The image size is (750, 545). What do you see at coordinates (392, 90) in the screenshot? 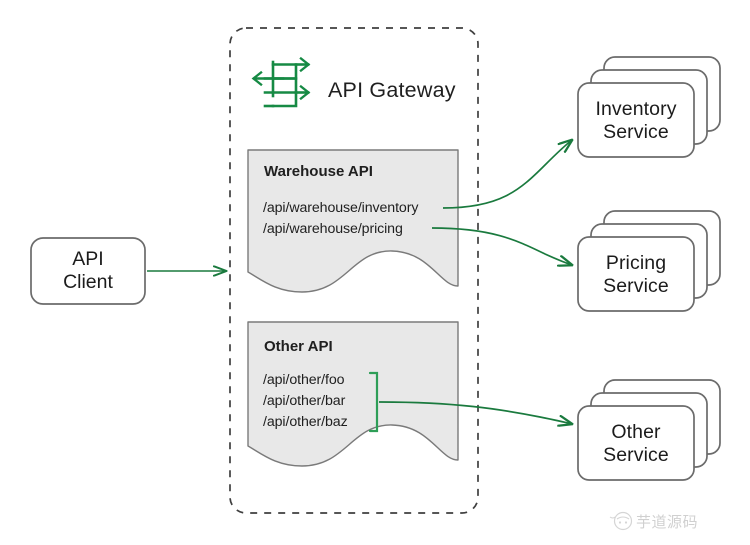
I see `api-gateway-title: API Gateway` at bounding box center [392, 90].